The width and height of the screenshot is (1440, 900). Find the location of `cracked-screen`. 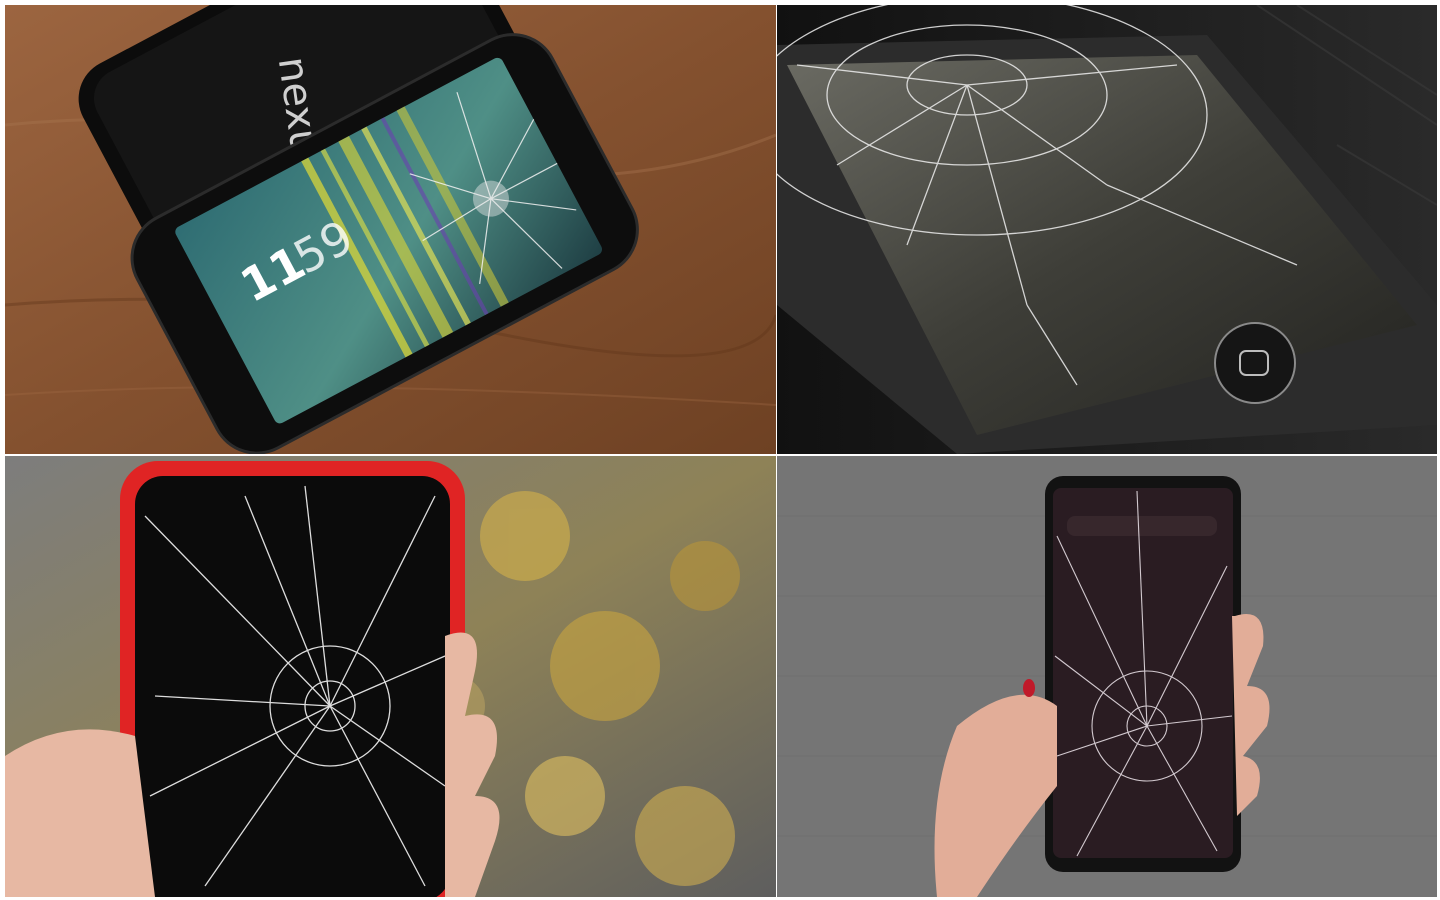

cracked-screen is located at coordinates (1143, 673).